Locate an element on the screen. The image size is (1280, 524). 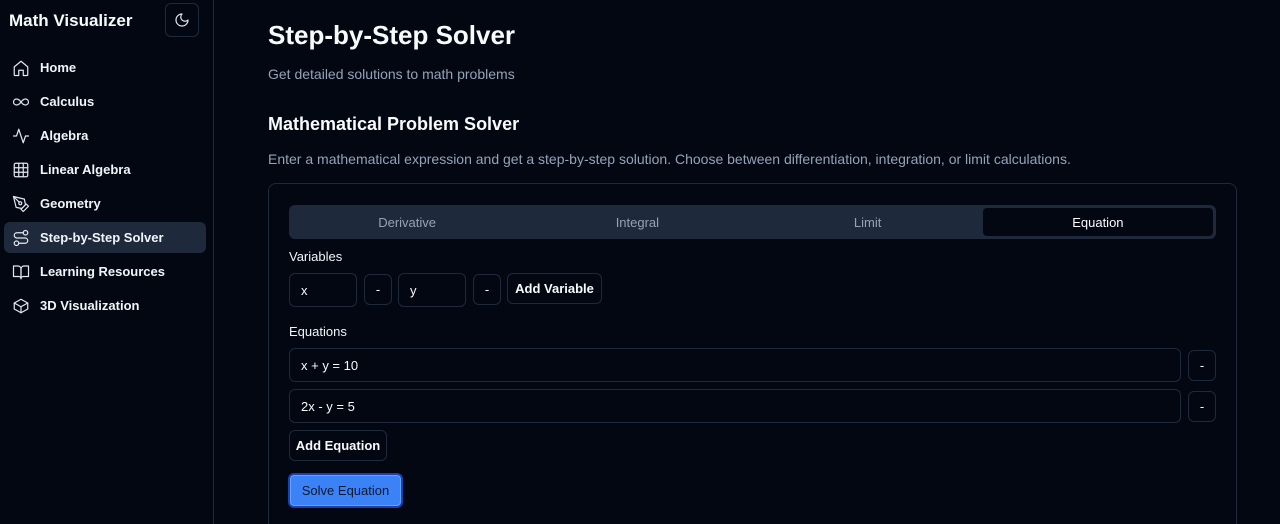
sidebar-item-geometry: Geometry is located at coordinates (105, 203).